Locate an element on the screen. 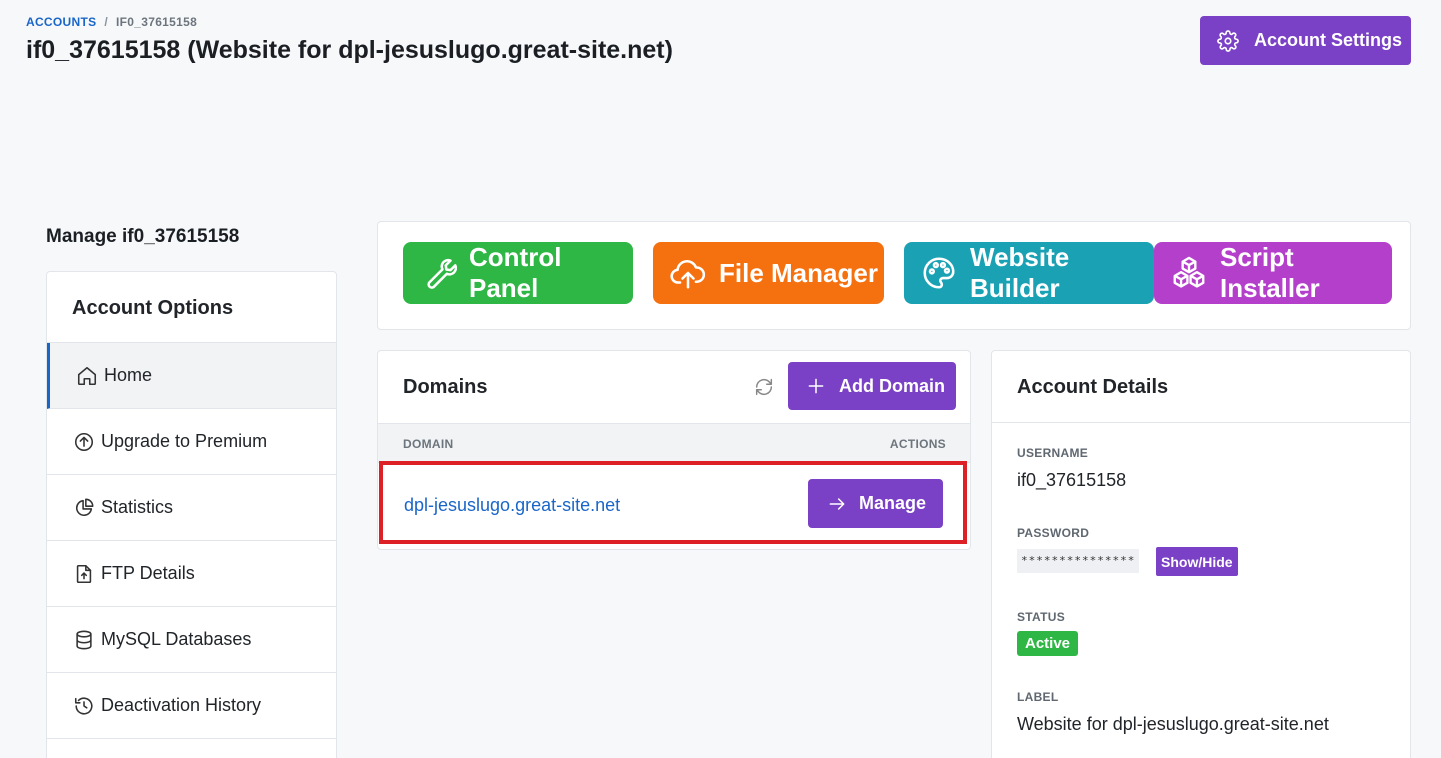 The image size is (1441, 758). file-manager-button: File Manager is located at coordinates (768, 273).